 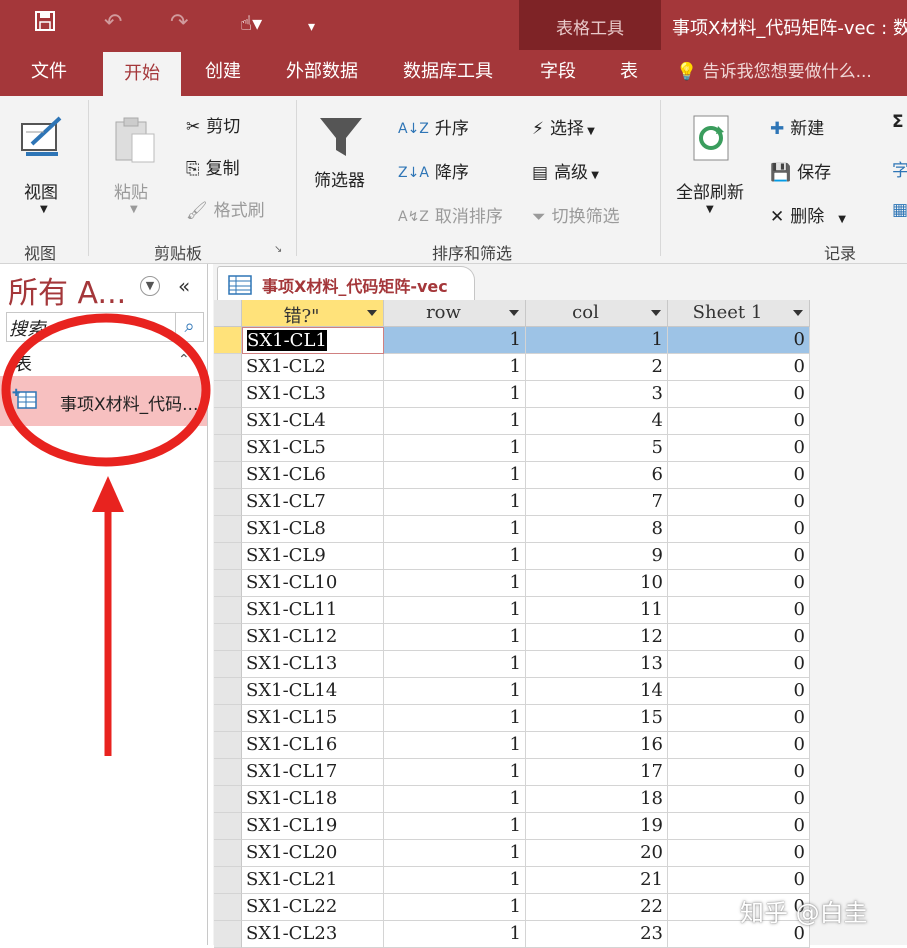 I want to click on copy-button: ⎘ 复制, so click(x=213, y=166).